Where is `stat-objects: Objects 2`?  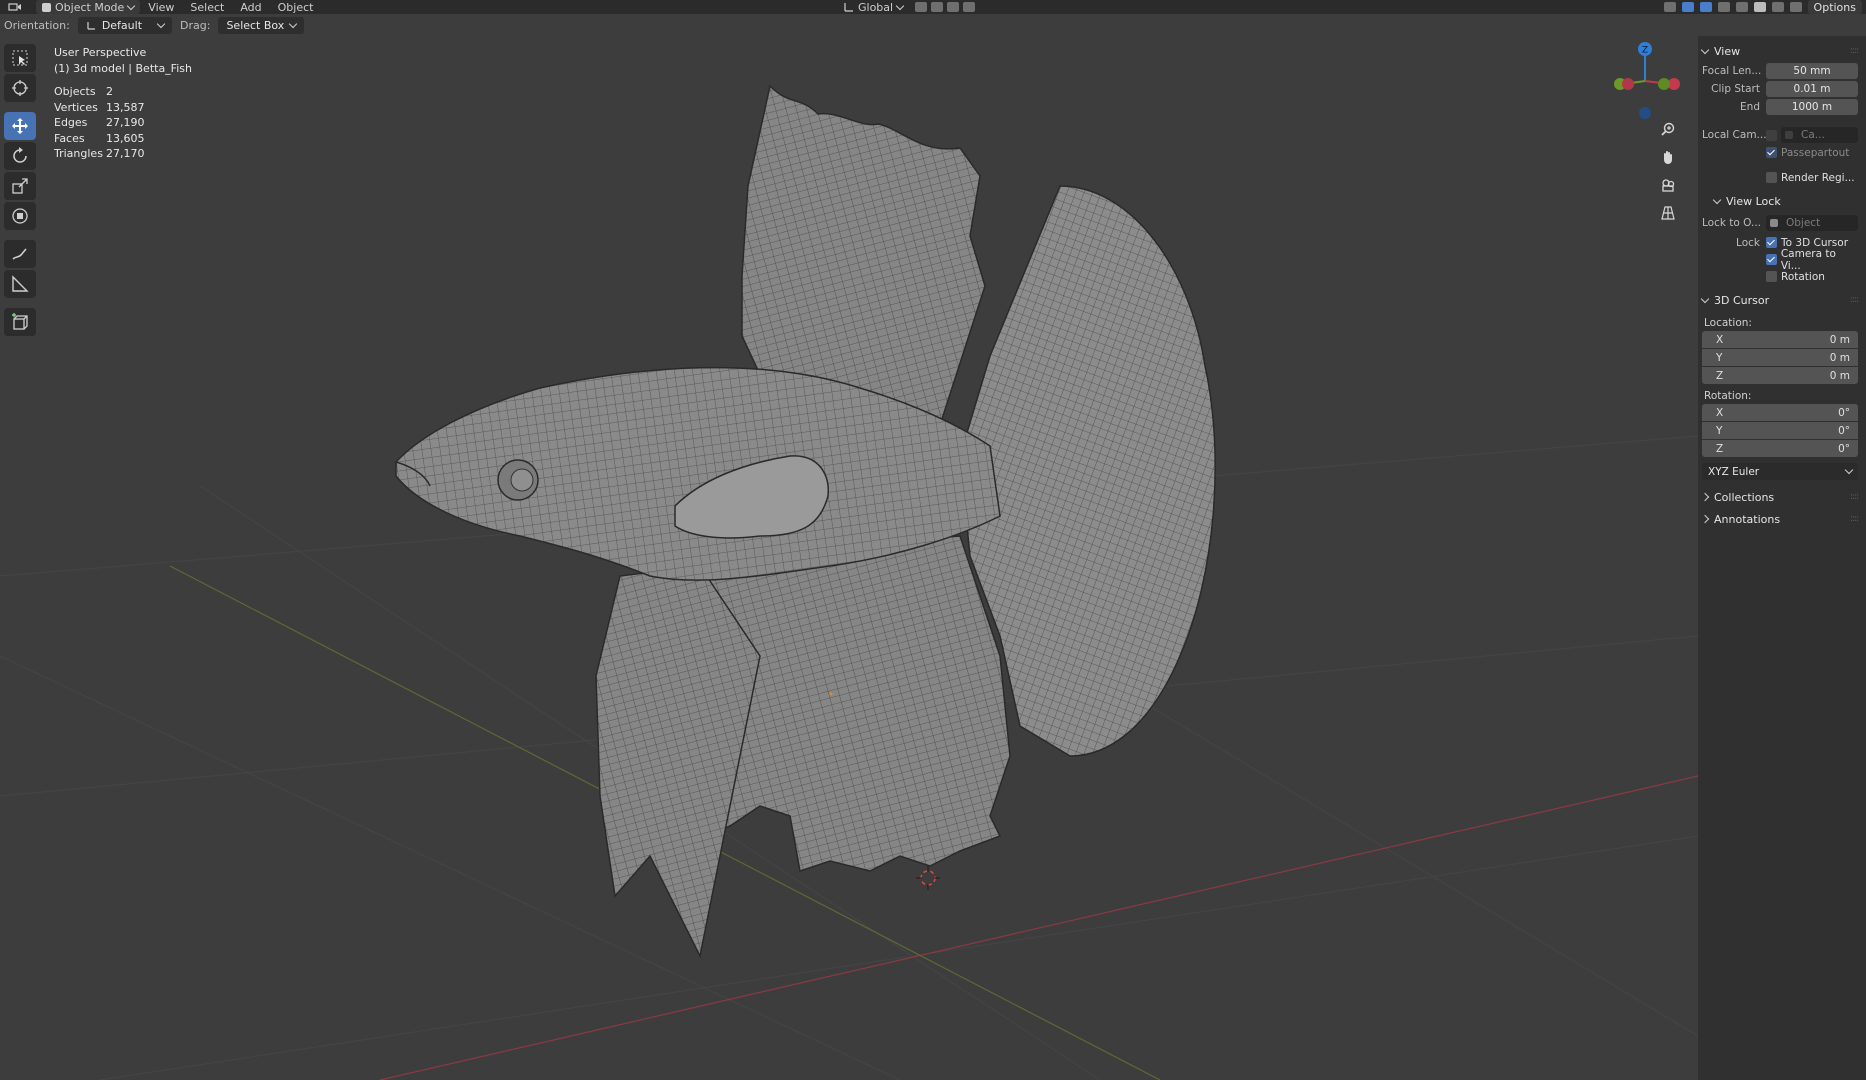
stat-objects: Objects 2 is located at coordinates (123, 92).